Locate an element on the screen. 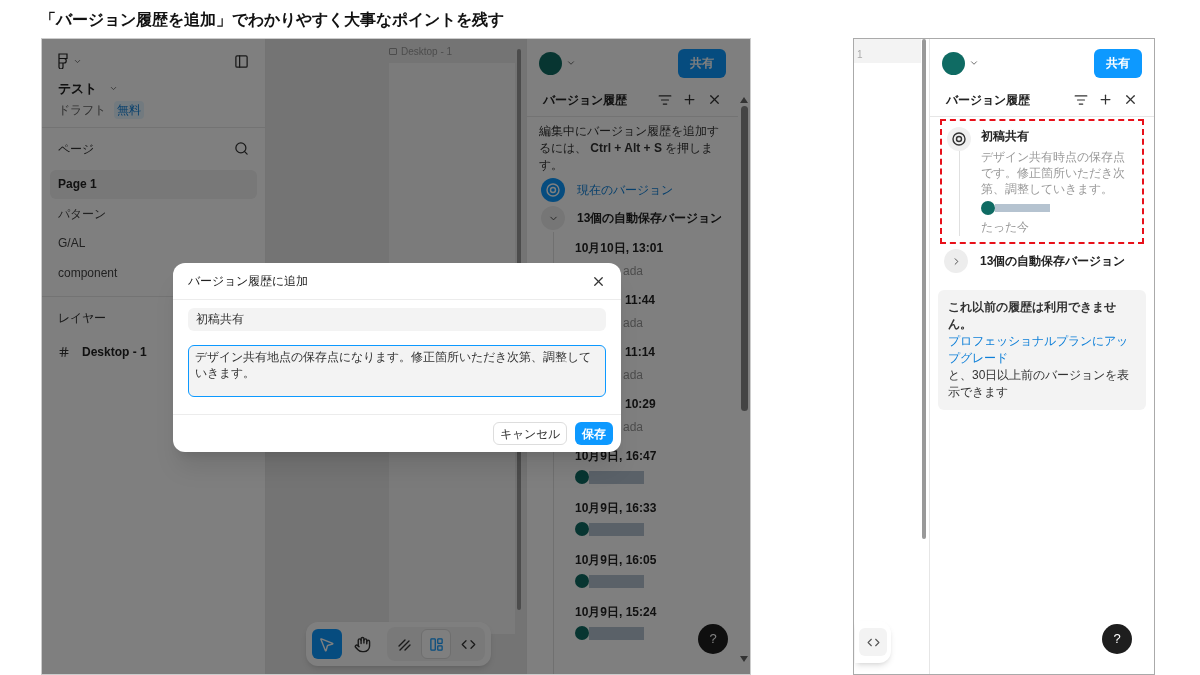 This screenshot has height=675, width=1200. version-time: たった今 is located at coordinates (1005, 227).